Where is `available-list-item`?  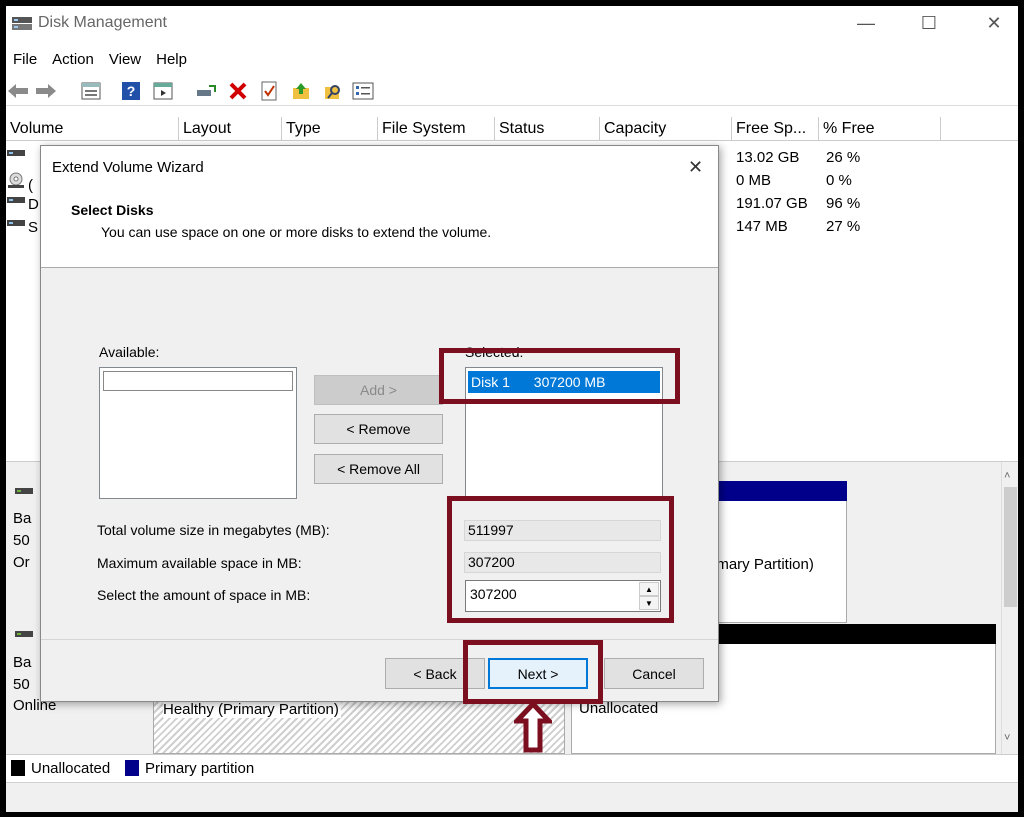 available-list-item is located at coordinates (198, 381).